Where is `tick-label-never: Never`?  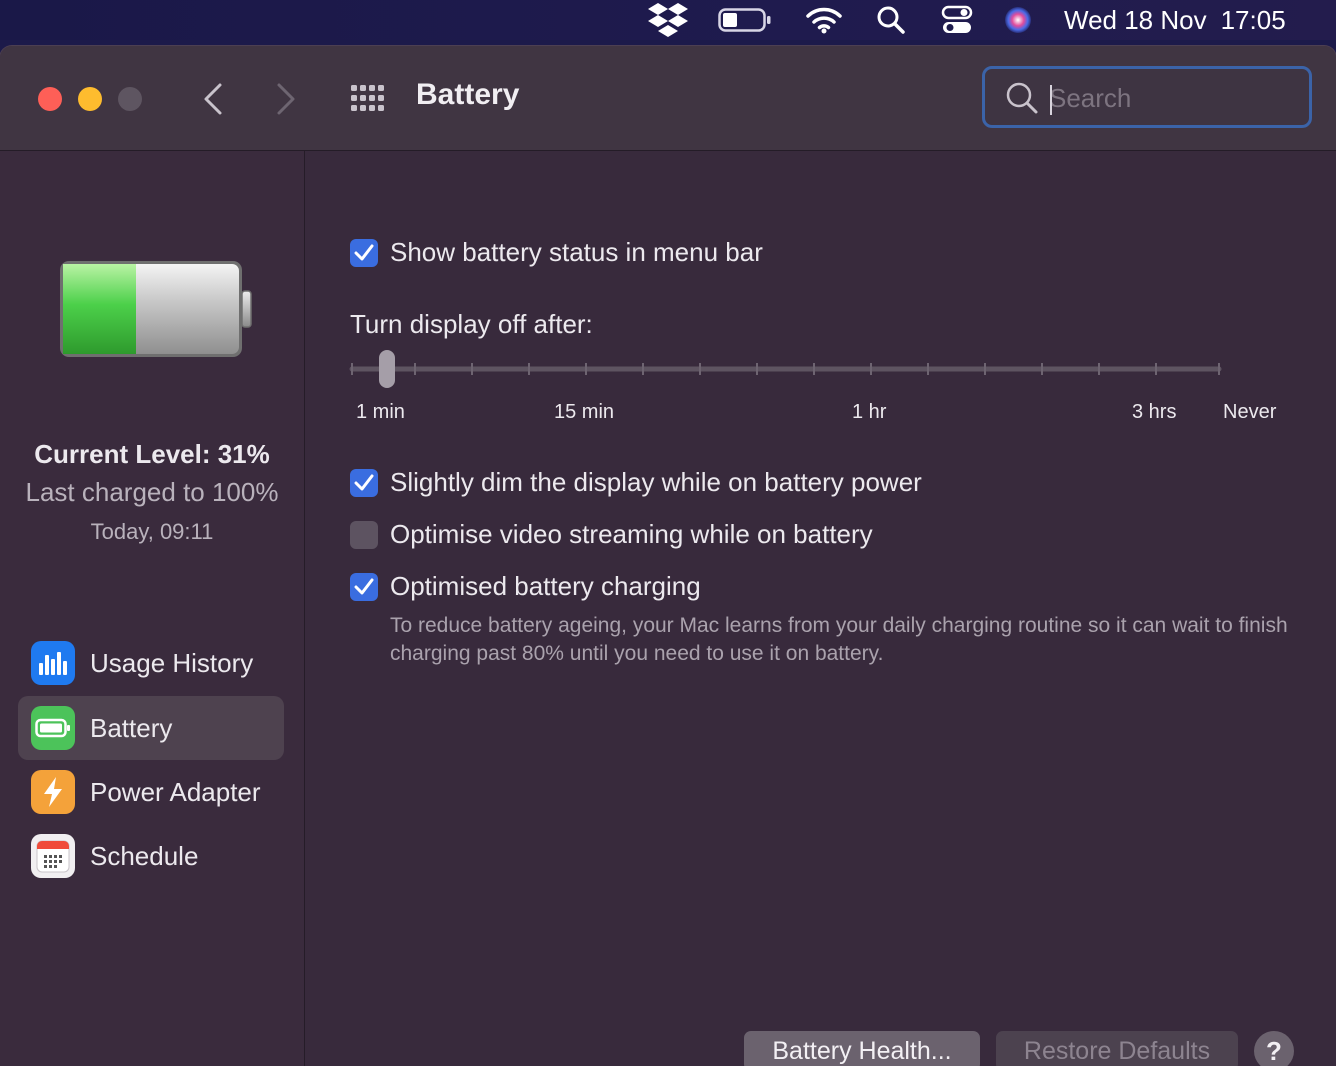 tick-label-never: Never is located at coordinates (1250, 412).